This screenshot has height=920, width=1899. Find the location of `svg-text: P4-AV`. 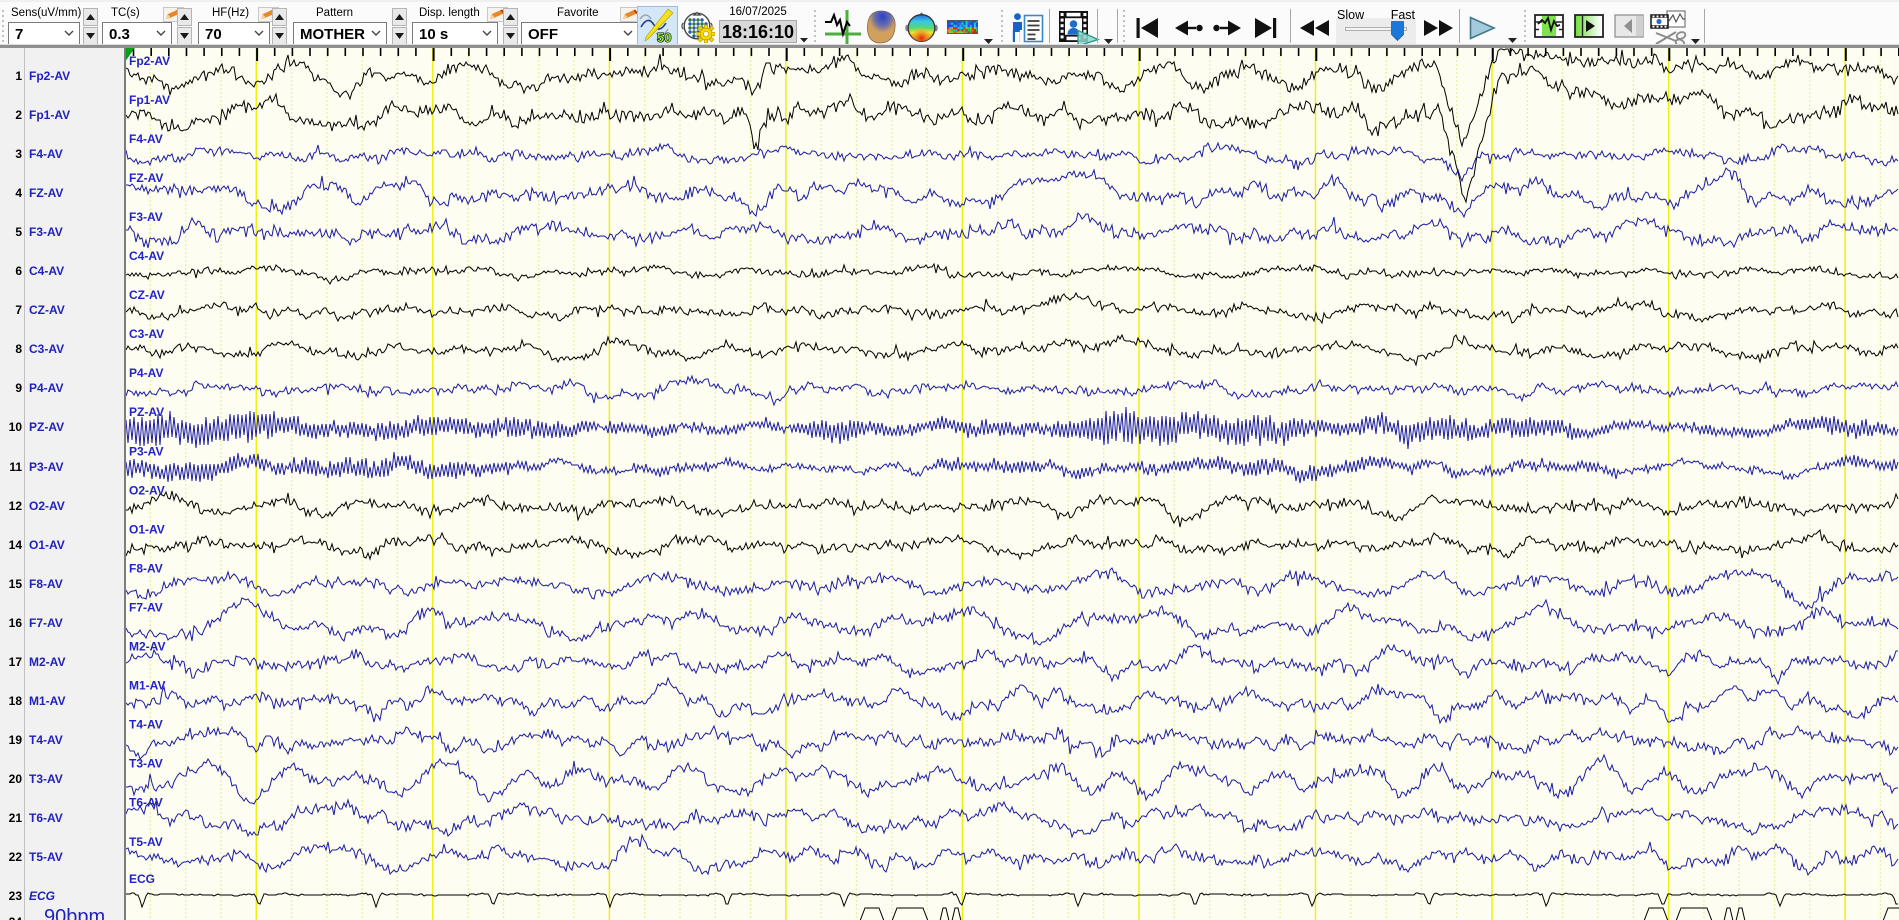

svg-text: P4-AV is located at coordinates (146, 373).